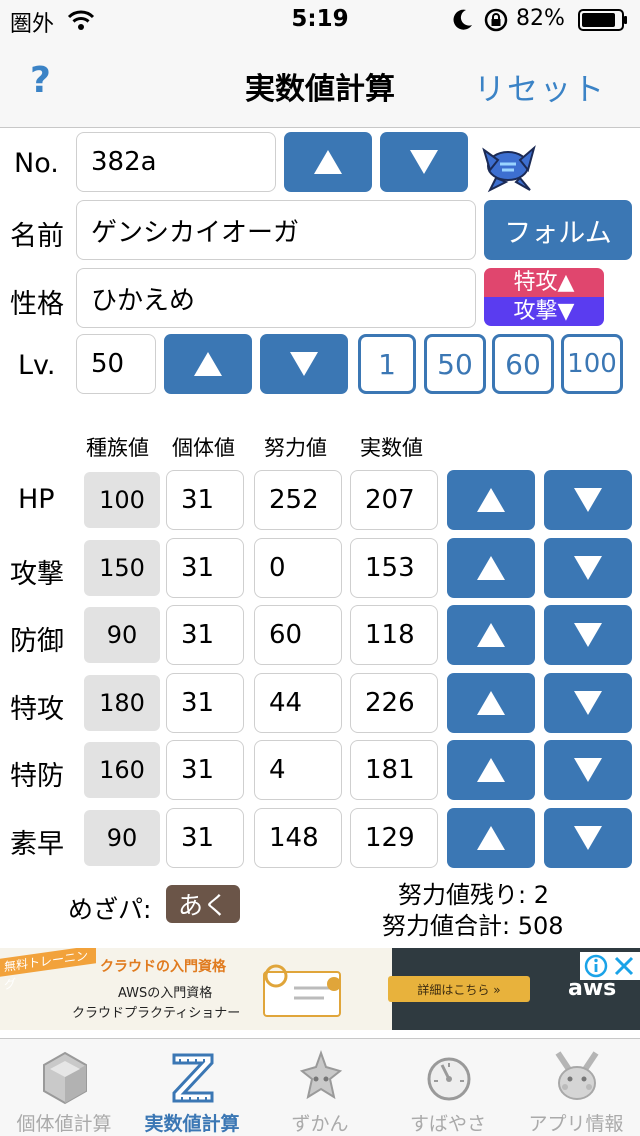 The height and width of the screenshot is (1136, 640). Describe the element at coordinates (298, 770) in the screenshot. I see `ev-field: 4` at that location.